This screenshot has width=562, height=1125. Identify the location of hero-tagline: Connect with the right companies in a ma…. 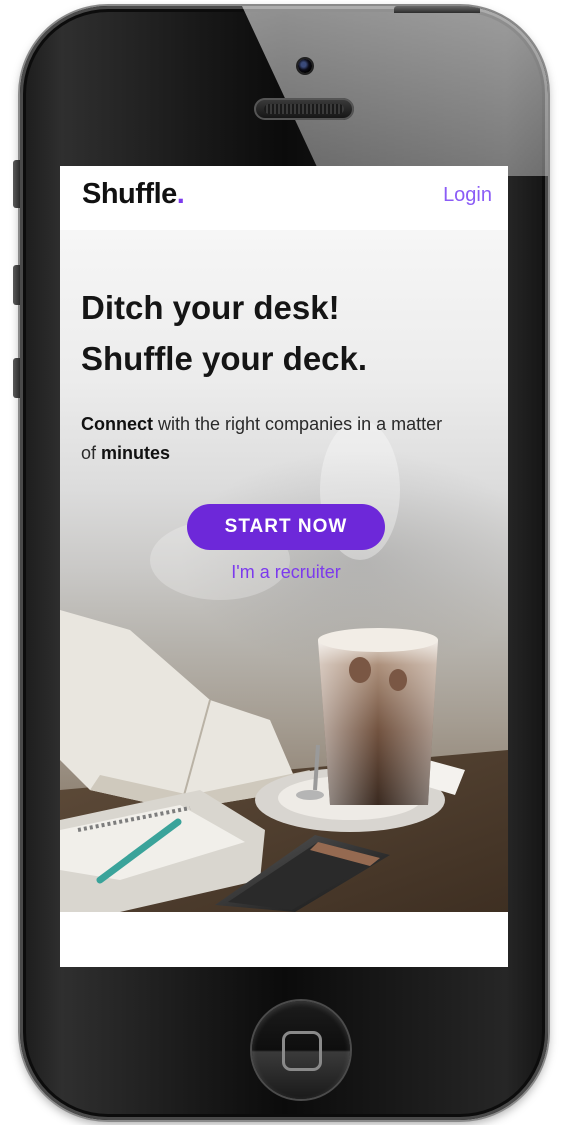
(271, 439).